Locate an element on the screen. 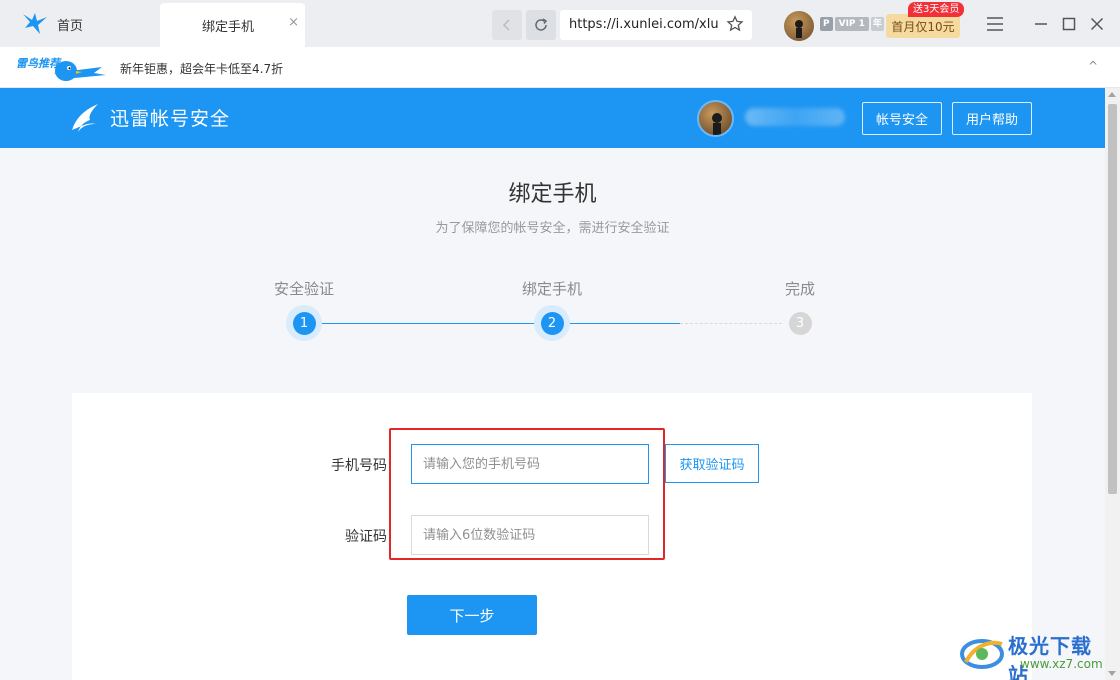  vip-level: VIP 1 is located at coordinates (851, 24).